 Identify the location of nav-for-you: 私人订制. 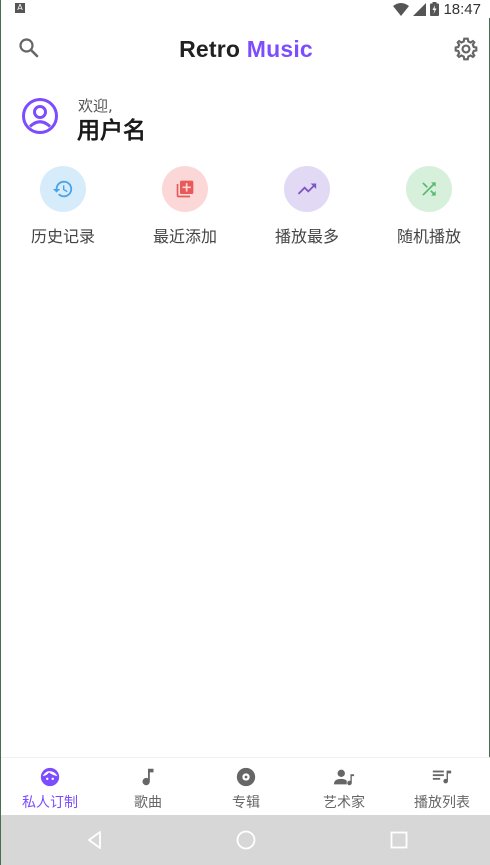
(50, 789).